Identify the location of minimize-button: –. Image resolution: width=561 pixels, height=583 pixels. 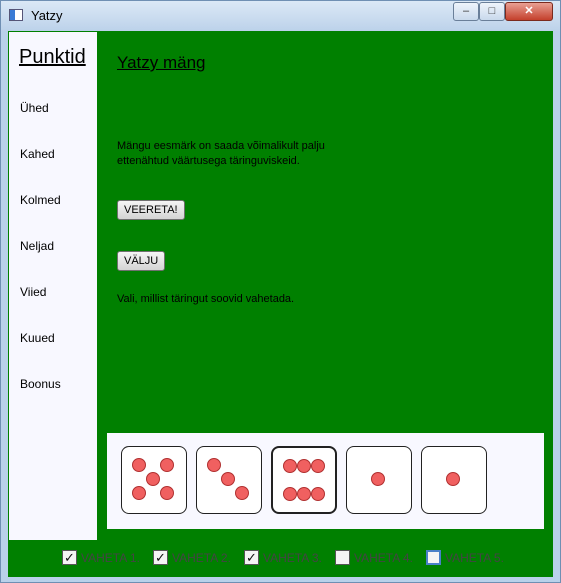
(466, 11).